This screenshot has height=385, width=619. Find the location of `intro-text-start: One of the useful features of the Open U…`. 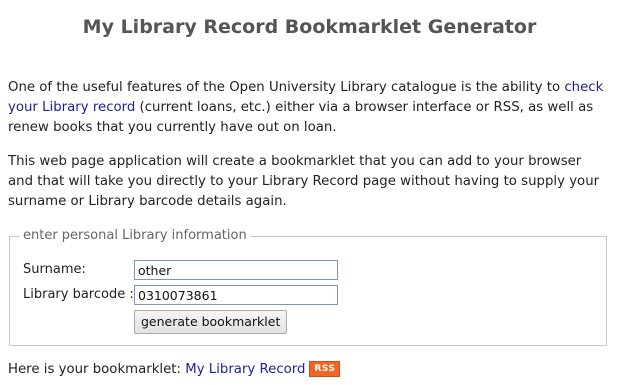

intro-text-start: One of the useful features of the Open U… is located at coordinates (286, 87).